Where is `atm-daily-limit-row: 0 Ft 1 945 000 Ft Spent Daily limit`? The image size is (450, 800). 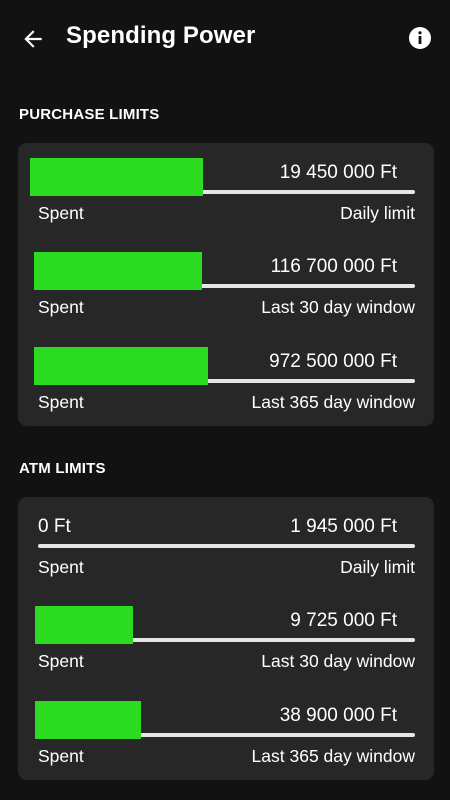 atm-daily-limit-row: 0 Ft 1 945 000 Ft Spent Daily limit is located at coordinates (226, 544).